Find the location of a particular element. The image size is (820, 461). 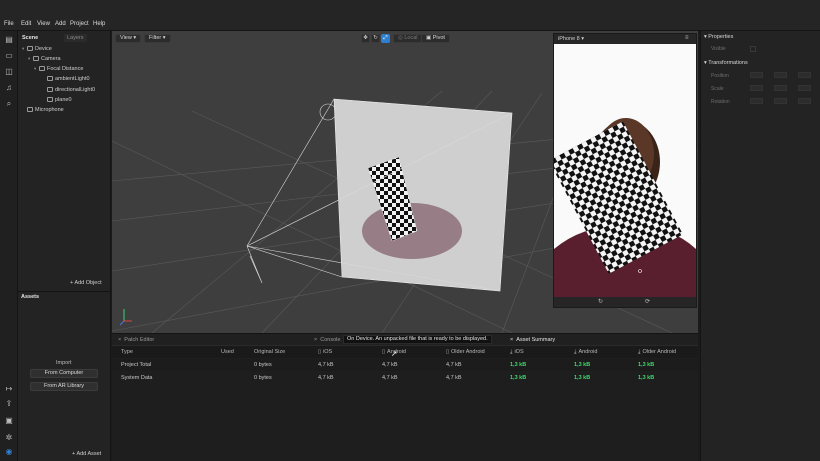

filter-label: Filter is located at coordinates (155, 38).